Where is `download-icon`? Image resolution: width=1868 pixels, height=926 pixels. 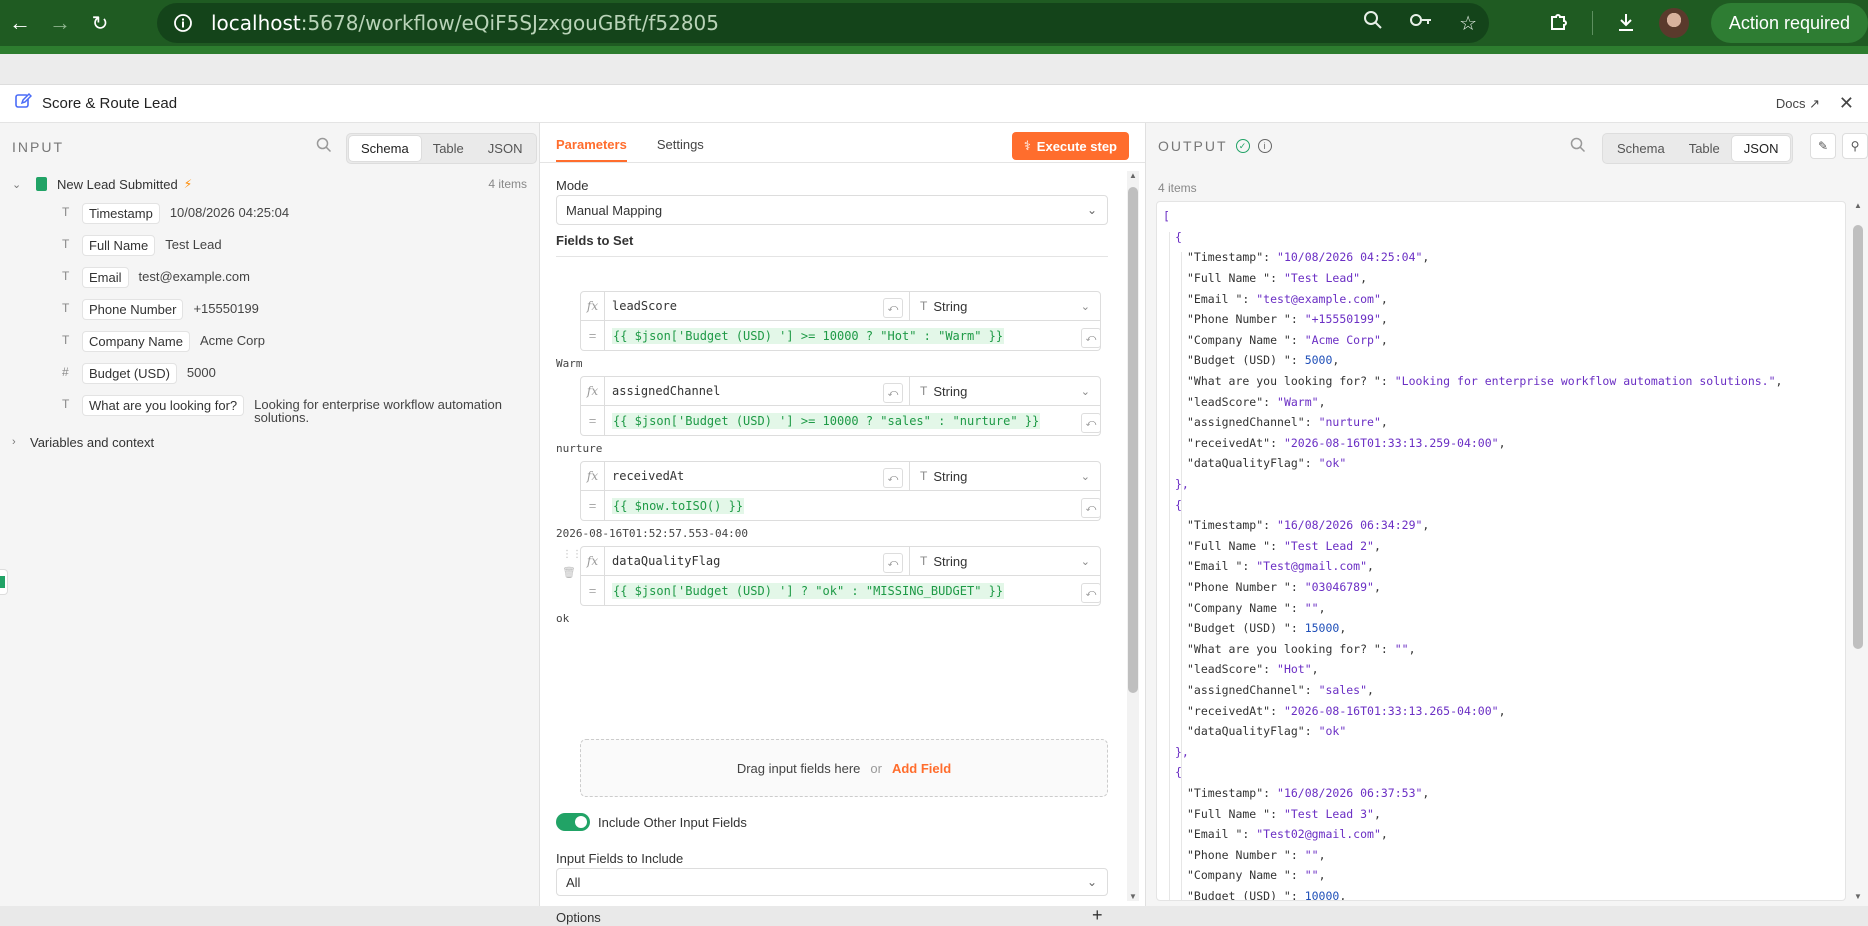 download-icon is located at coordinates (1626, 23).